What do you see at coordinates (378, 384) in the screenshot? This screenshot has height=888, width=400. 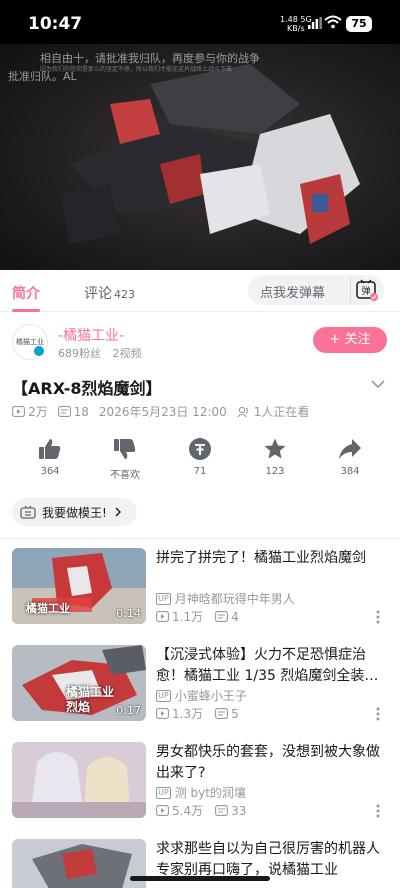 I see `chevron-down-icon` at bounding box center [378, 384].